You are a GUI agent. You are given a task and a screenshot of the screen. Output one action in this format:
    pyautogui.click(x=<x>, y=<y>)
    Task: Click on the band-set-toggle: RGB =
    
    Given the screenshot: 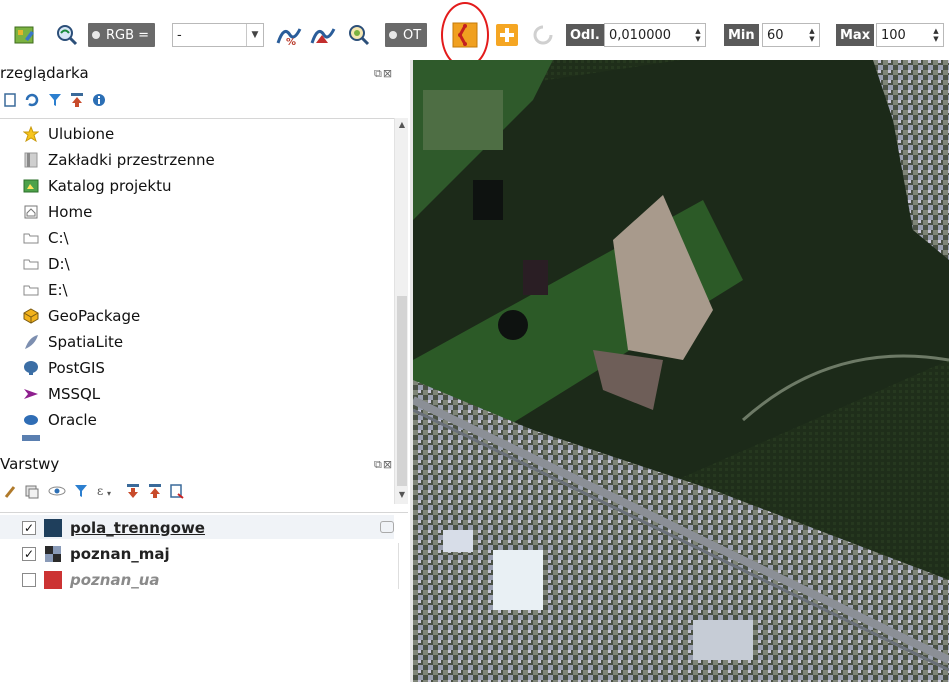 What is the action you would take?
    pyautogui.click(x=122, y=35)
    